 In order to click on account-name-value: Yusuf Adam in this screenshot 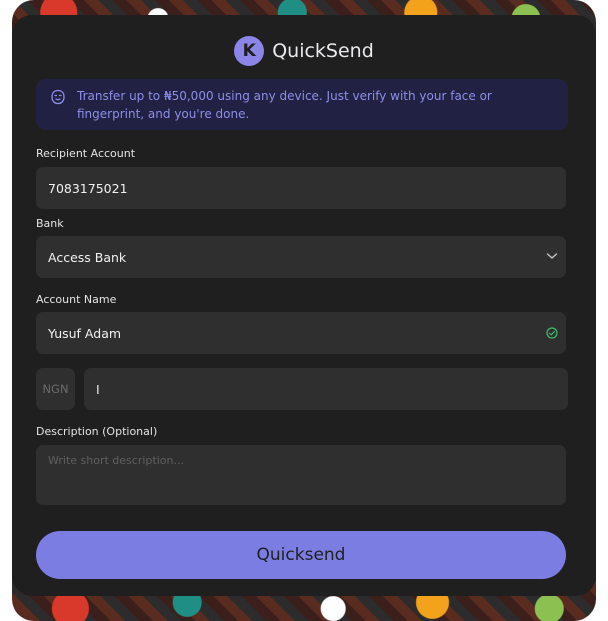, I will do `click(85, 333)`.